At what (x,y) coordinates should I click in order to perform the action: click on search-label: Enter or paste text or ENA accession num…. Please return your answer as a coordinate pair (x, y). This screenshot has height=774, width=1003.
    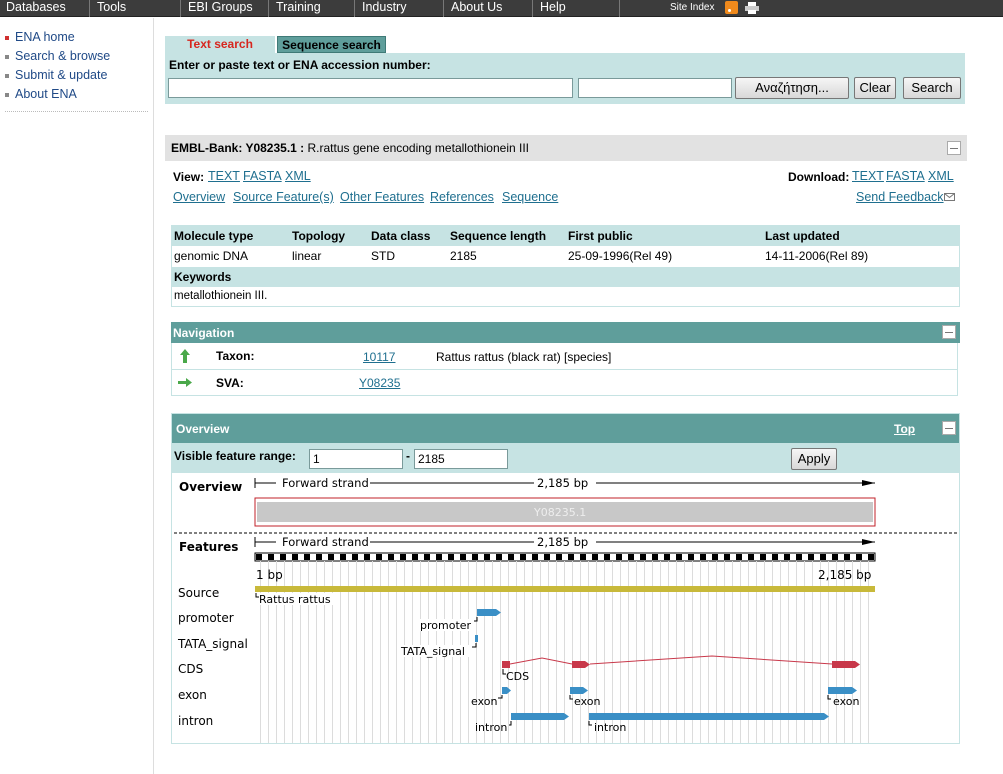
    Looking at the image, I should click on (300, 65).